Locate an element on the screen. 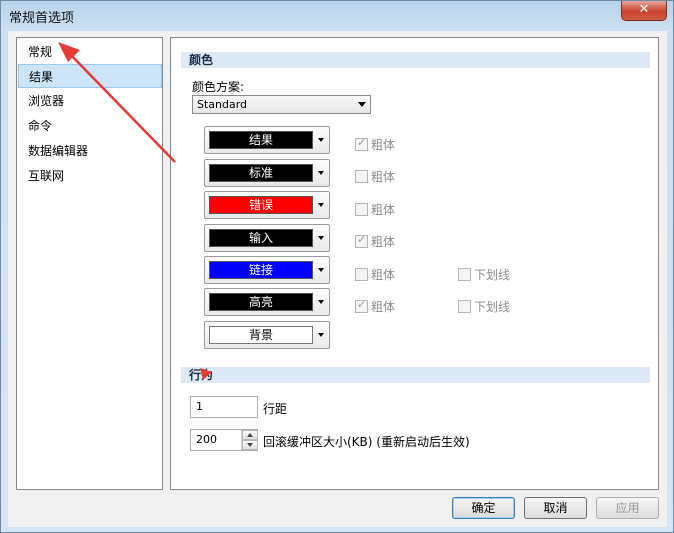 This screenshot has height=533, width=674. color-combo-standard: 标准 is located at coordinates (267, 173).